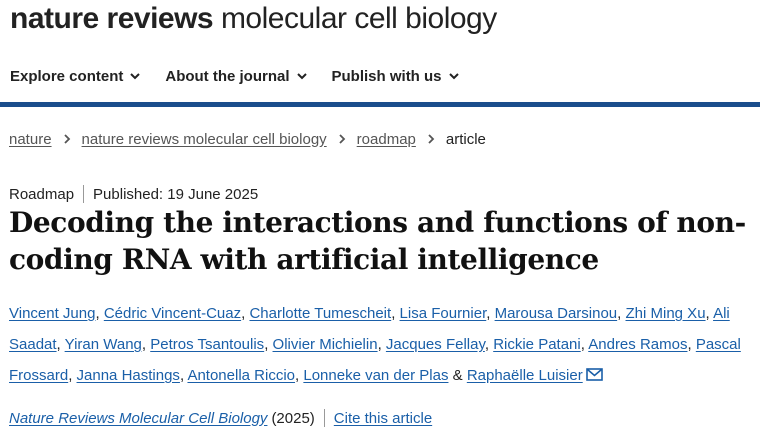 Image resolution: width=760 pixels, height=436 pixels. What do you see at coordinates (666, 313) in the screenshot?
I see `author-link: Zhi Ming Xu` at bounding box center [666, 313].